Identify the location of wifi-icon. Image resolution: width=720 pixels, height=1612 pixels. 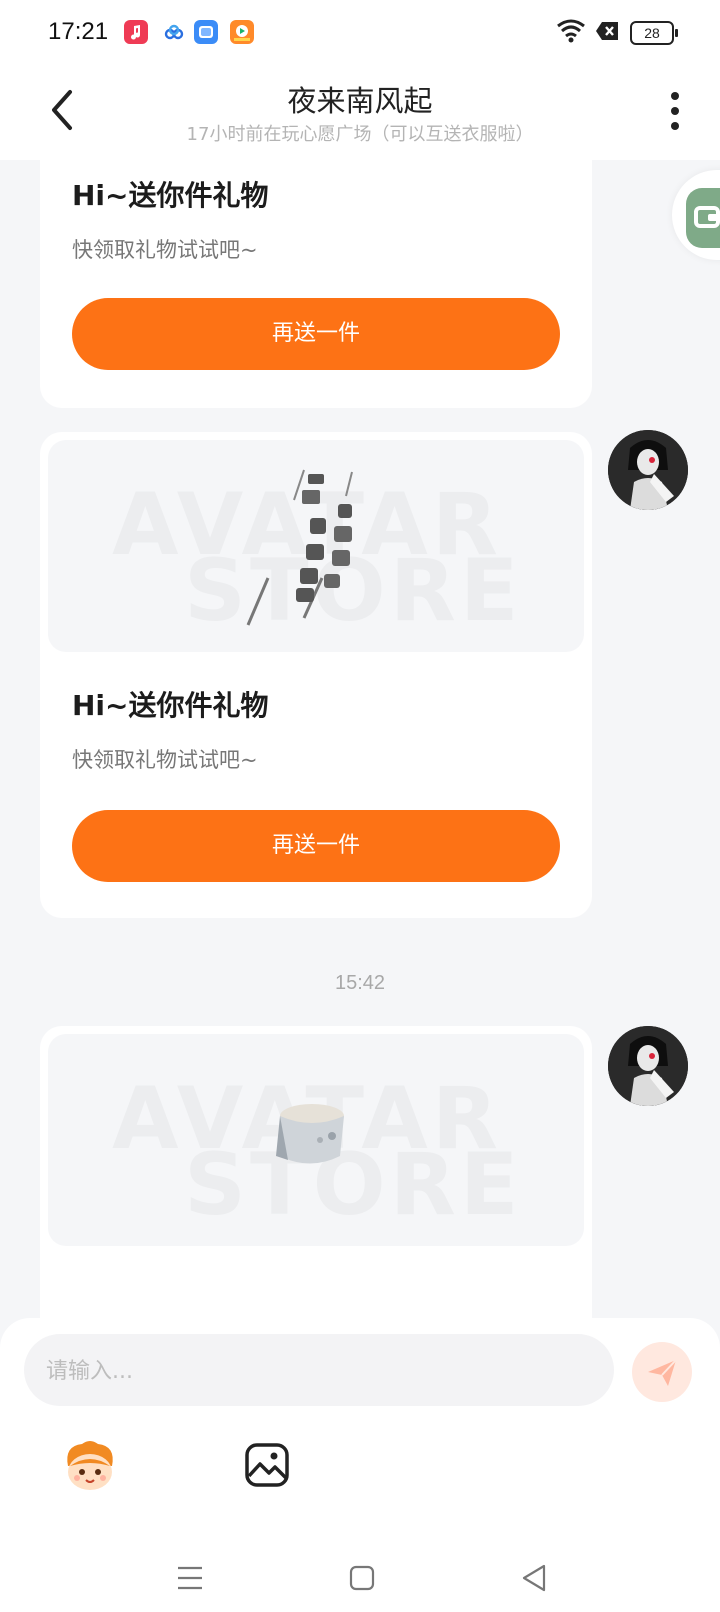
(571, 31).